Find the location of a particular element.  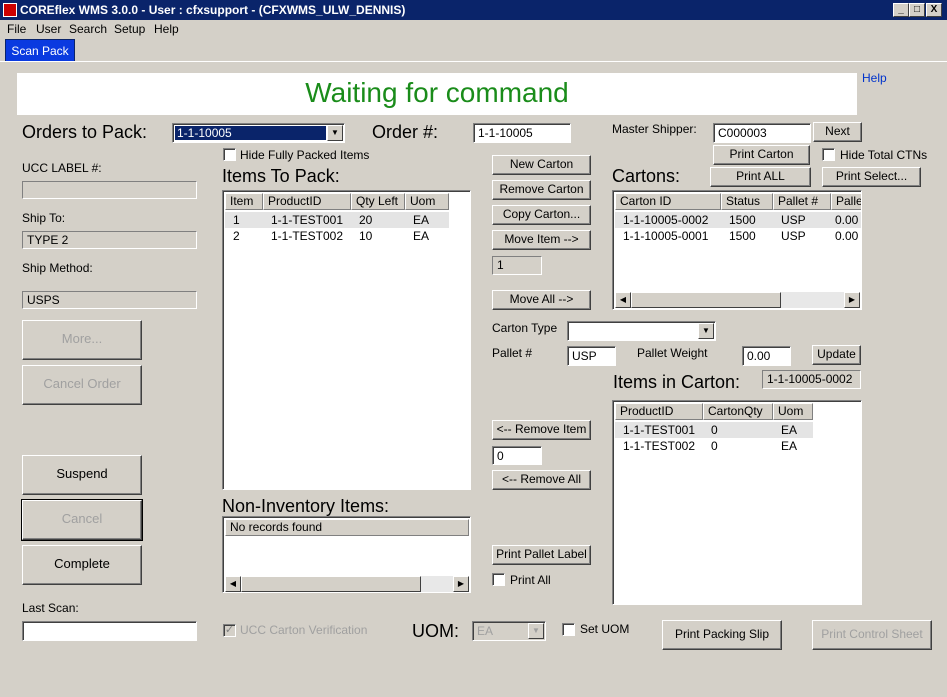

non-inventory-grid: No records found ◀ ▶ is located at coordinates (346, 554).